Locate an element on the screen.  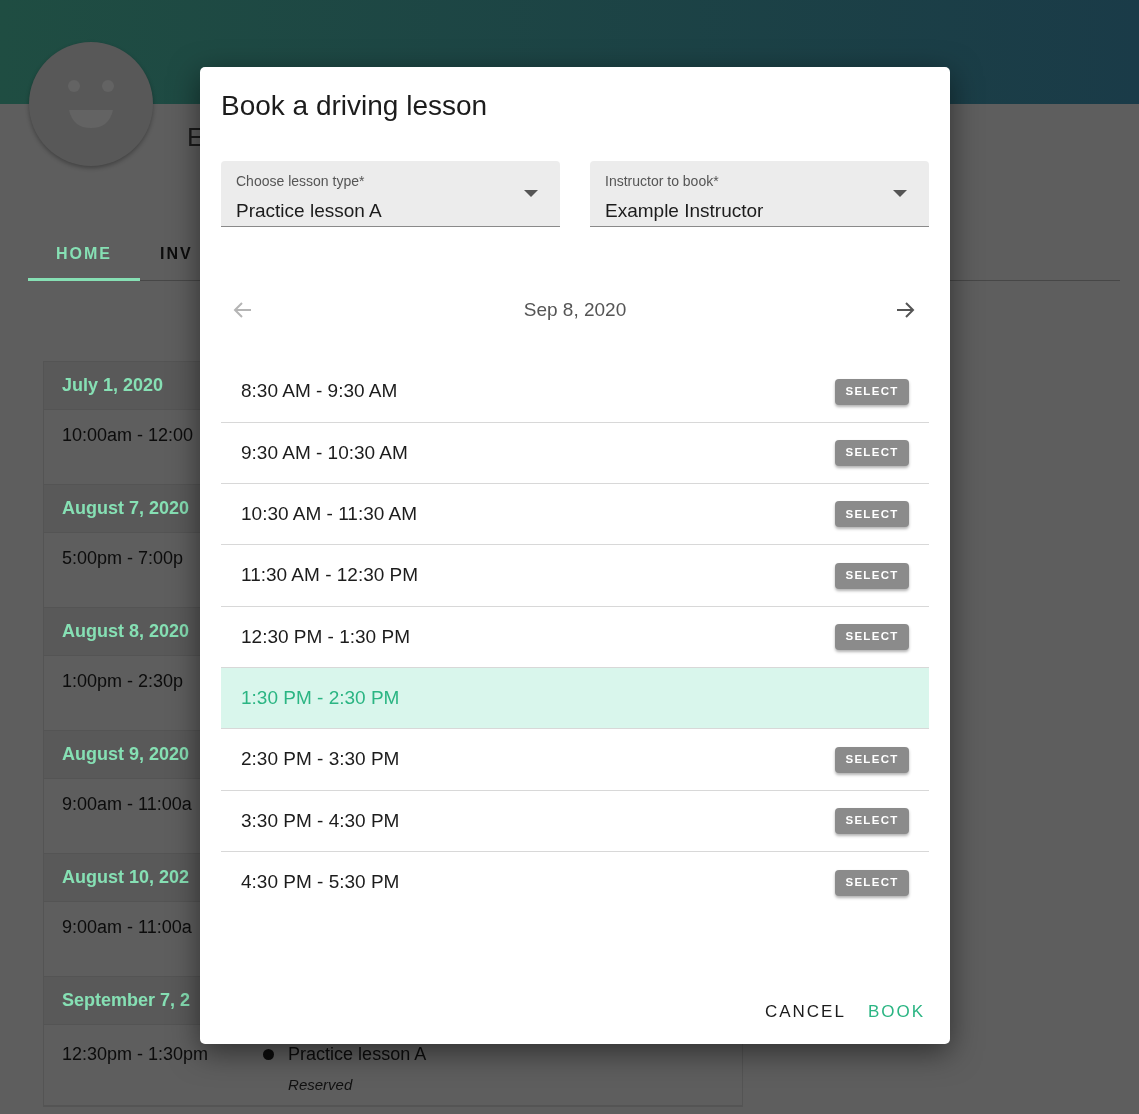
time-text: 4:30 PM - 5:30 PM is located at coordinates (320, 882).